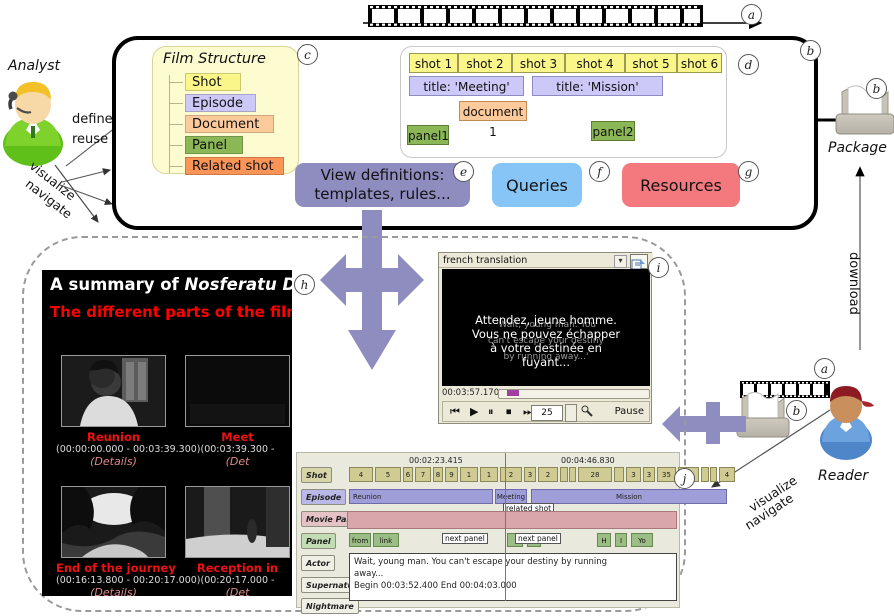 This screenshot has height=616, width=894. What do you see at coordinates (509, 412) in the screenshot?
I see `stop-icon: ⏹` at bounding box center [509, 412].